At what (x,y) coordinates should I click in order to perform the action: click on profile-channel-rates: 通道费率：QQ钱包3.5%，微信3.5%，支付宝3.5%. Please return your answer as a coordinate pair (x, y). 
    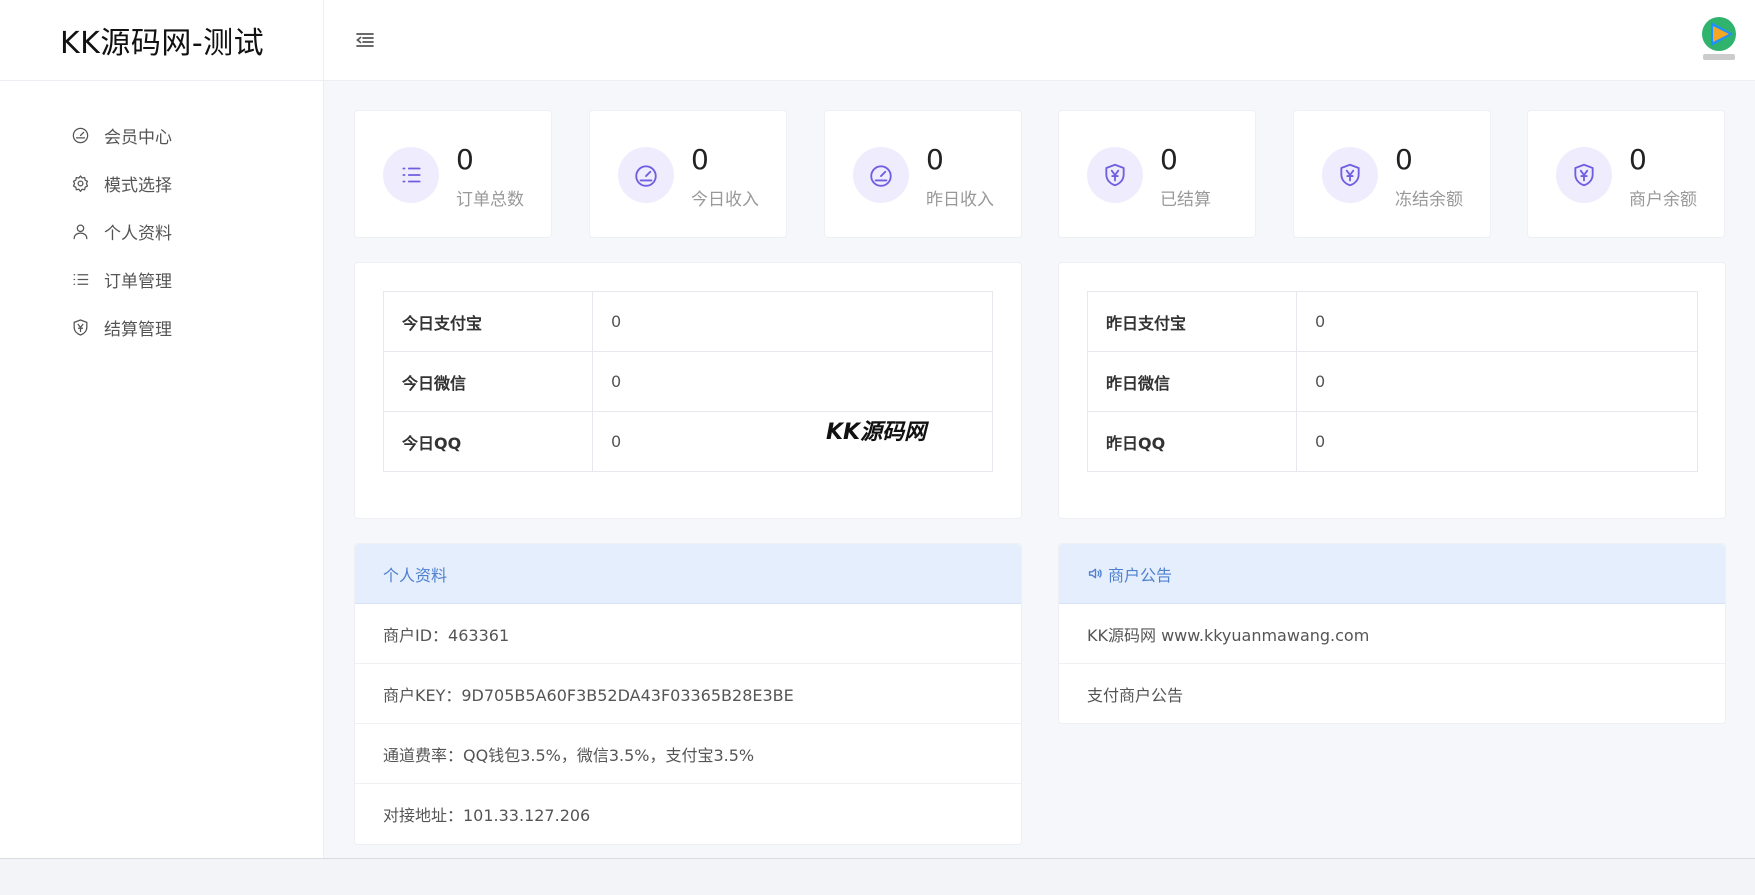
    Looking at the image, I should click on (688, 754).